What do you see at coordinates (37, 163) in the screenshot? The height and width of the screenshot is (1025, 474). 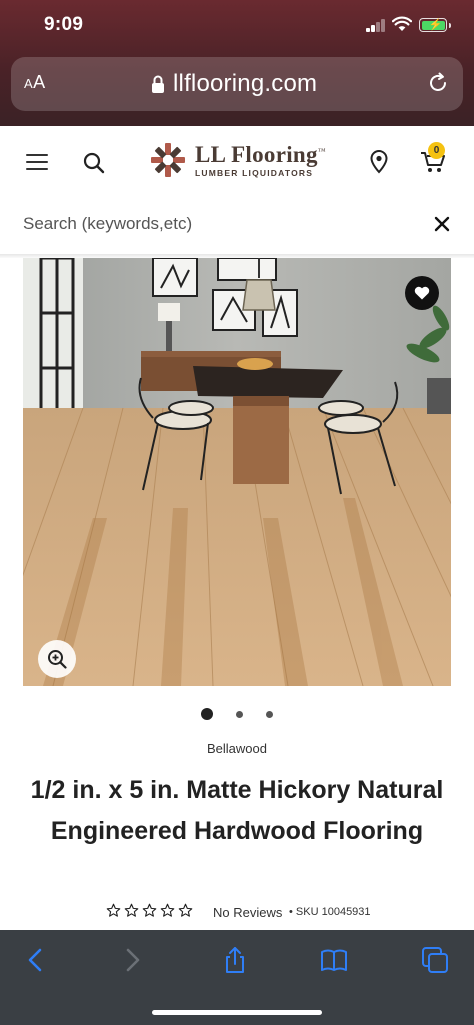 I see `hamburger-icon` at bounding box center [37, 163].